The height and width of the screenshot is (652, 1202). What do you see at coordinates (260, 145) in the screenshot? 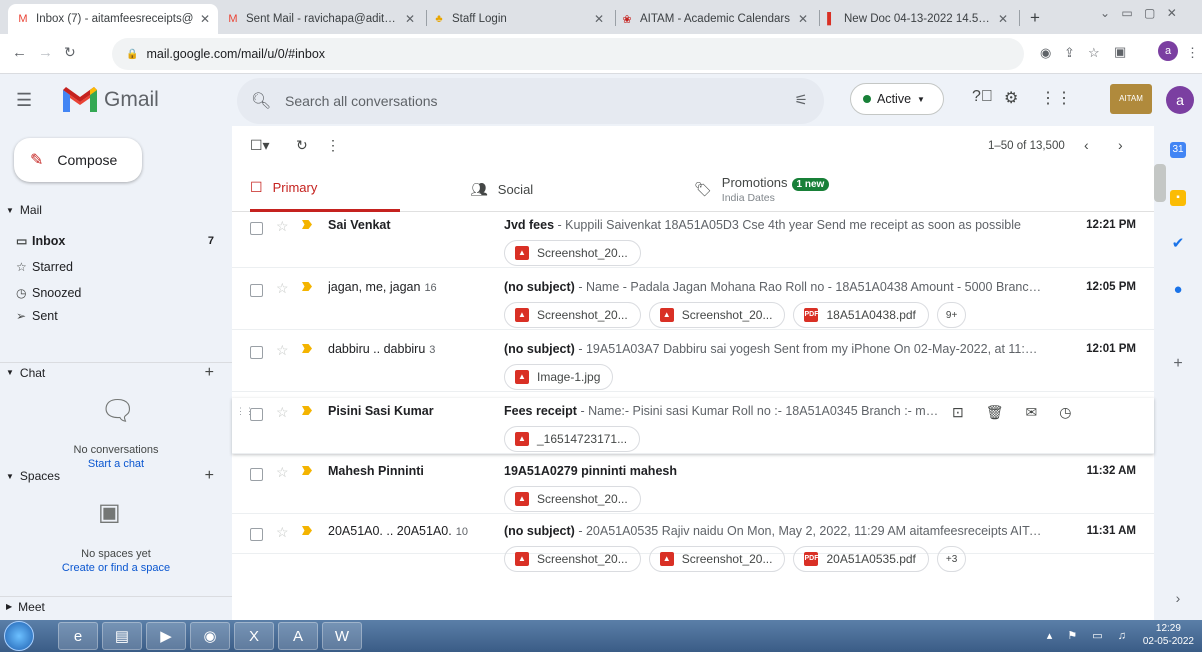
I see `select-all-checkbox: ☐▾` at bounding box center [260, 145].